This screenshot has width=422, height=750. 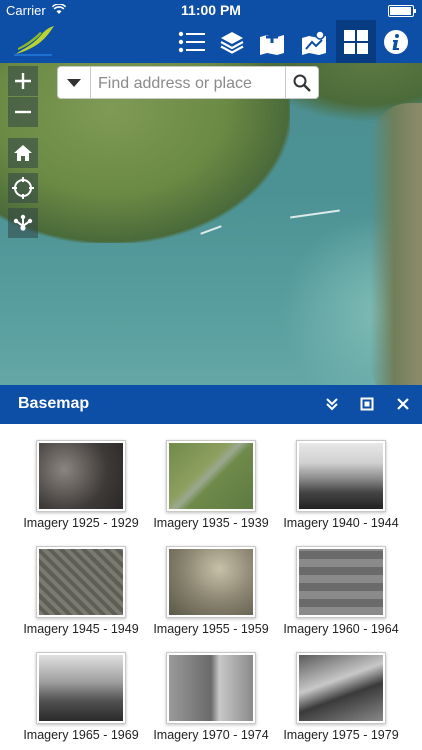 I want to click on info-icon, so click(x=396, y=41).